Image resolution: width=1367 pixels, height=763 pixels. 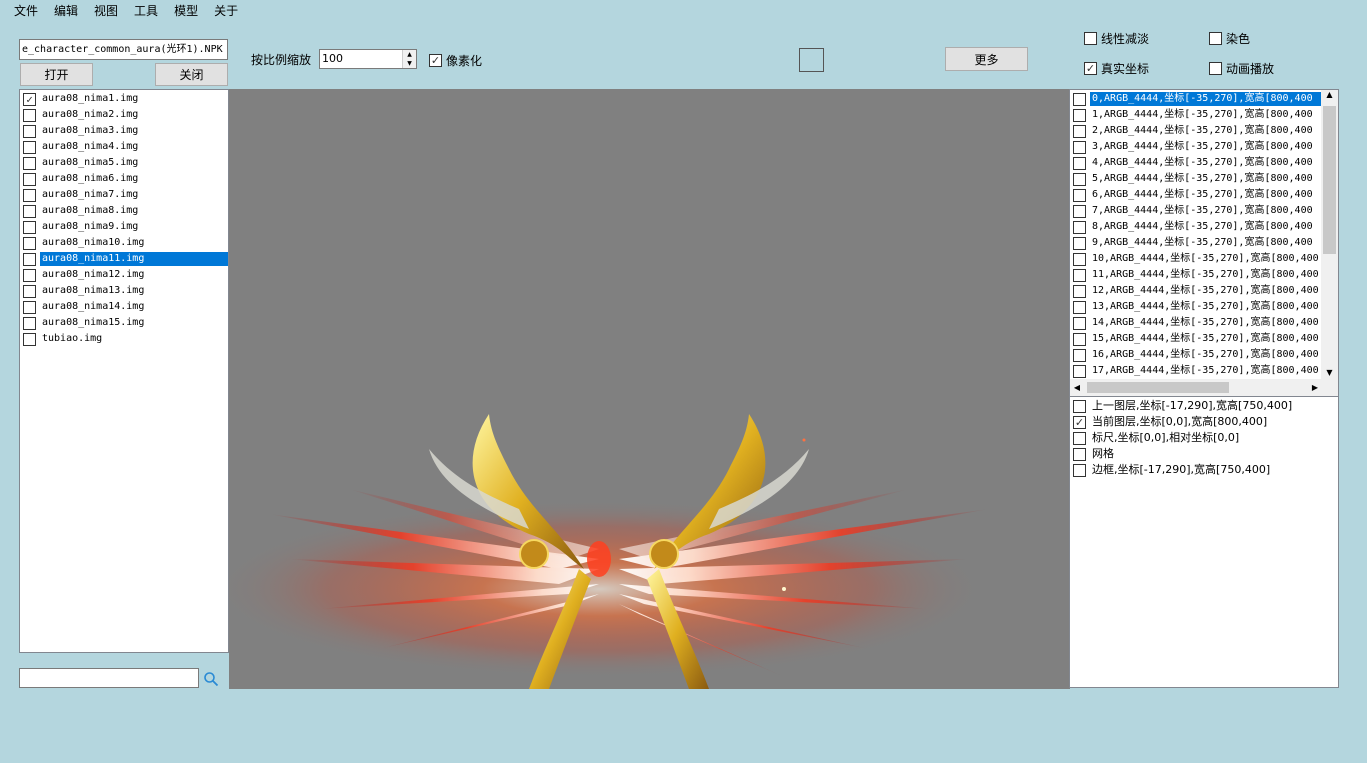 I want to click on img-list-item: aura08_nima14.img, so click(x=124, y=307).